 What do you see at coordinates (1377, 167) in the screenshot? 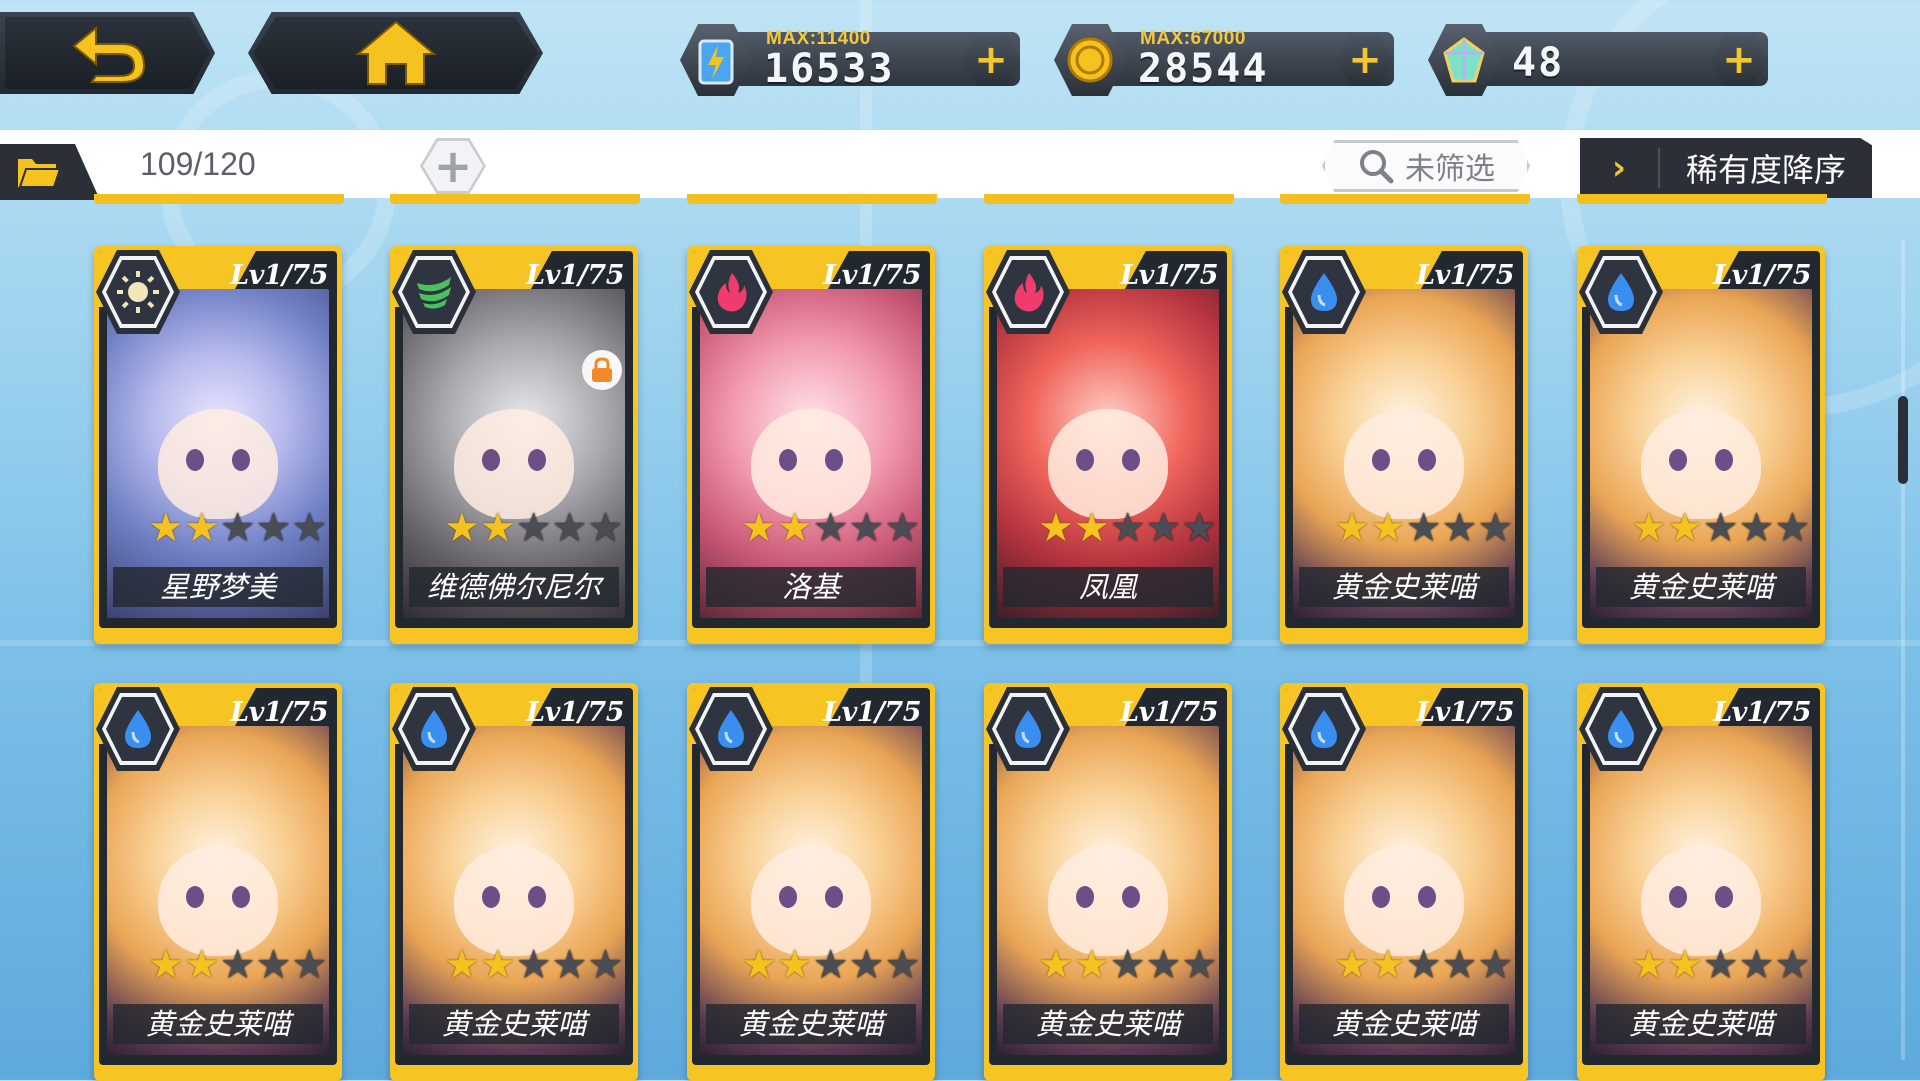
I see `search-icon` at bounding box center [1377, 167].